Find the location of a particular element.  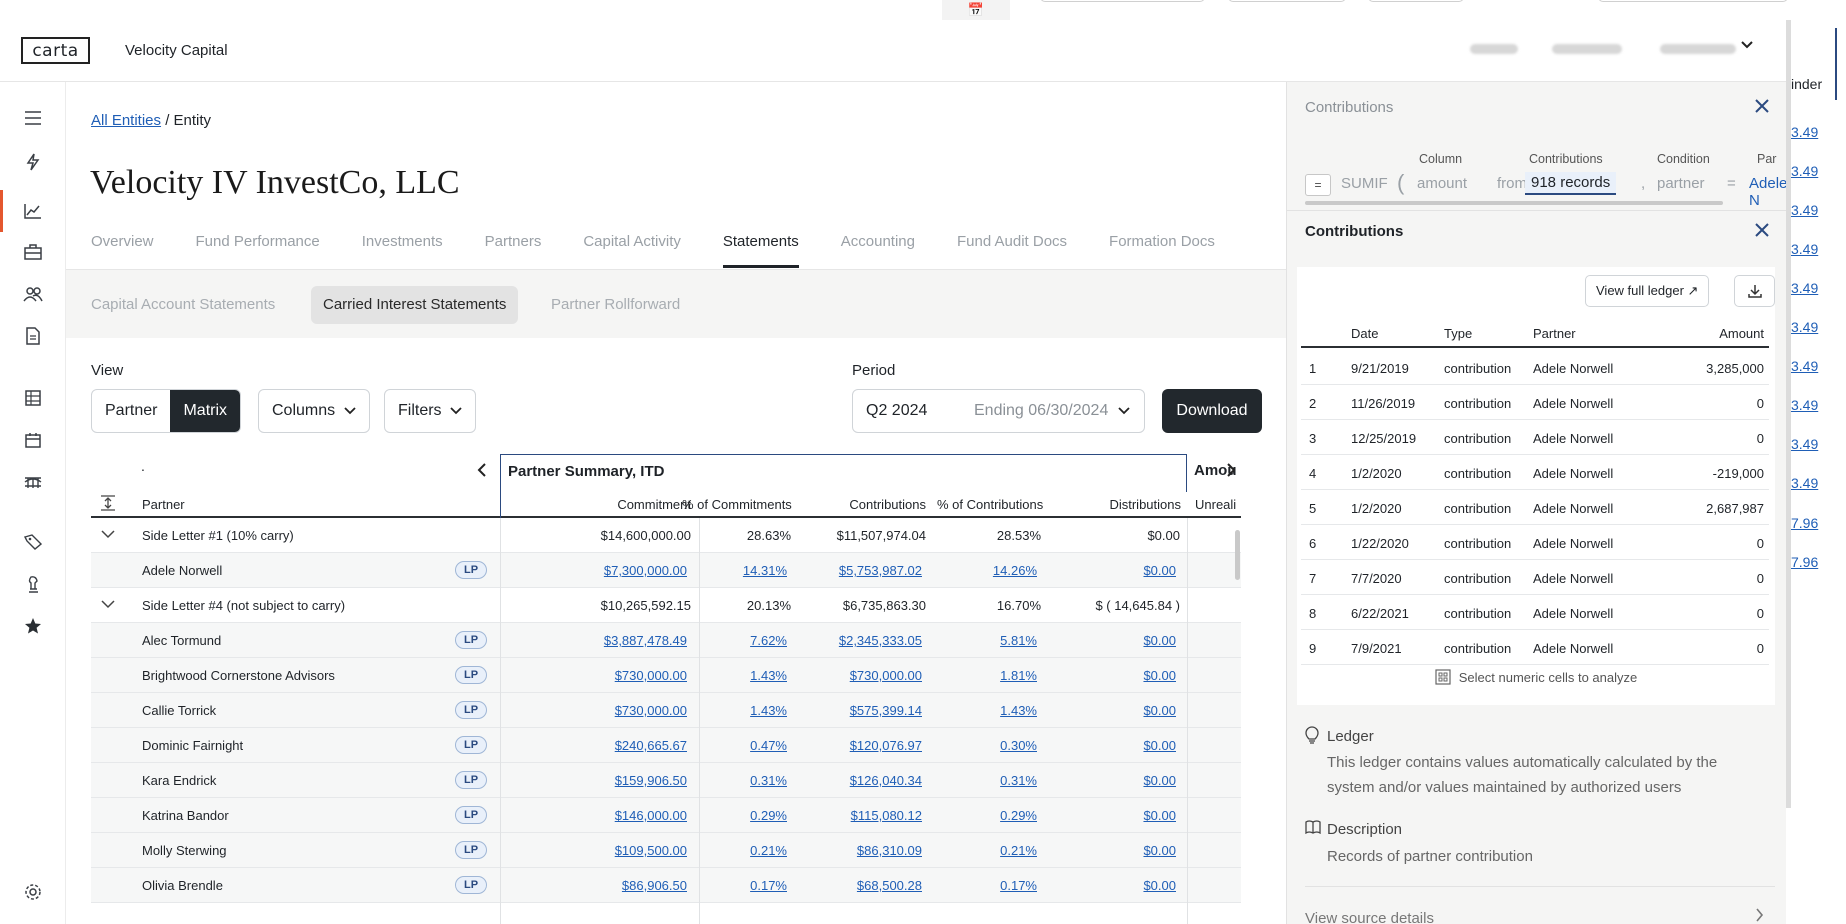

cell-commitment-link: $7,300,000.00 is located at coordinates (645, 570).